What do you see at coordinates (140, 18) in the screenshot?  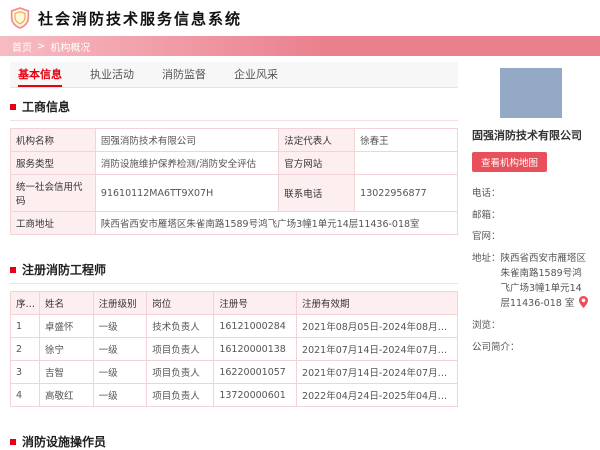 I see `app-title: 社会消防技术服务信息系统` at bounding box center [140, 18].